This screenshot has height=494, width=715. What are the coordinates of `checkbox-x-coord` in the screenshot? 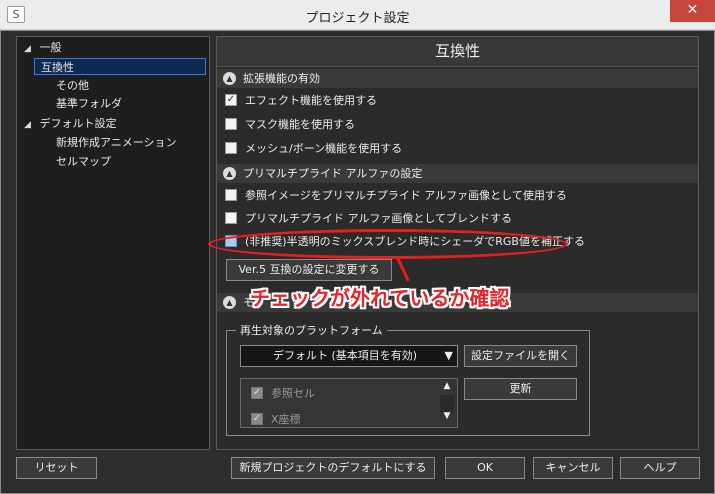 It's located at (257, 419).